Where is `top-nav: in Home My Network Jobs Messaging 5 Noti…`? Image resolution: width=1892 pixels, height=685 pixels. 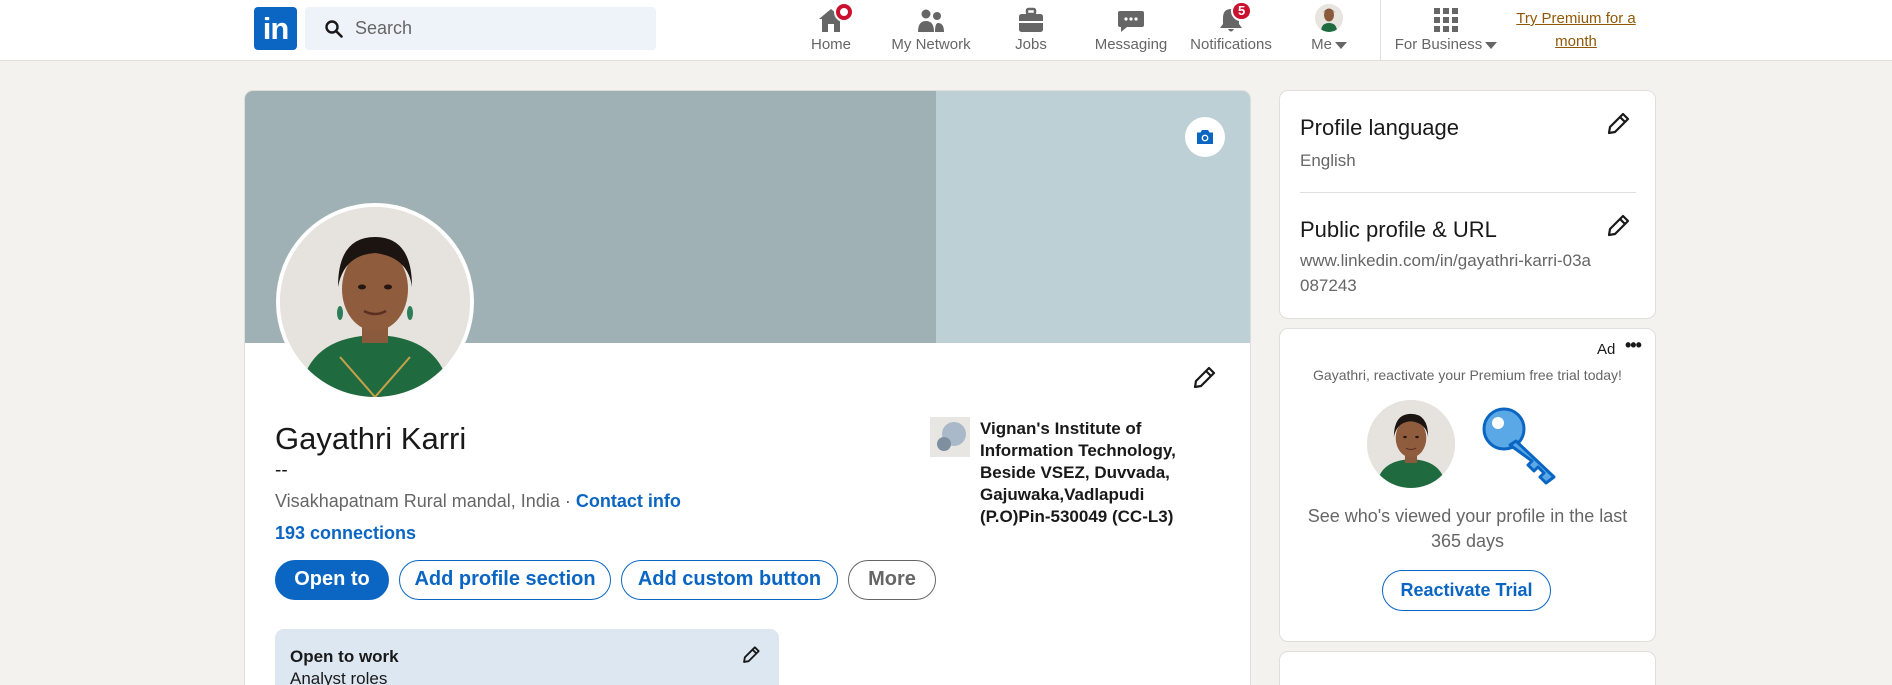 top-nav: in Home My Network Jobs Messaging 5 Noti… is located at coordinates (946, 30).